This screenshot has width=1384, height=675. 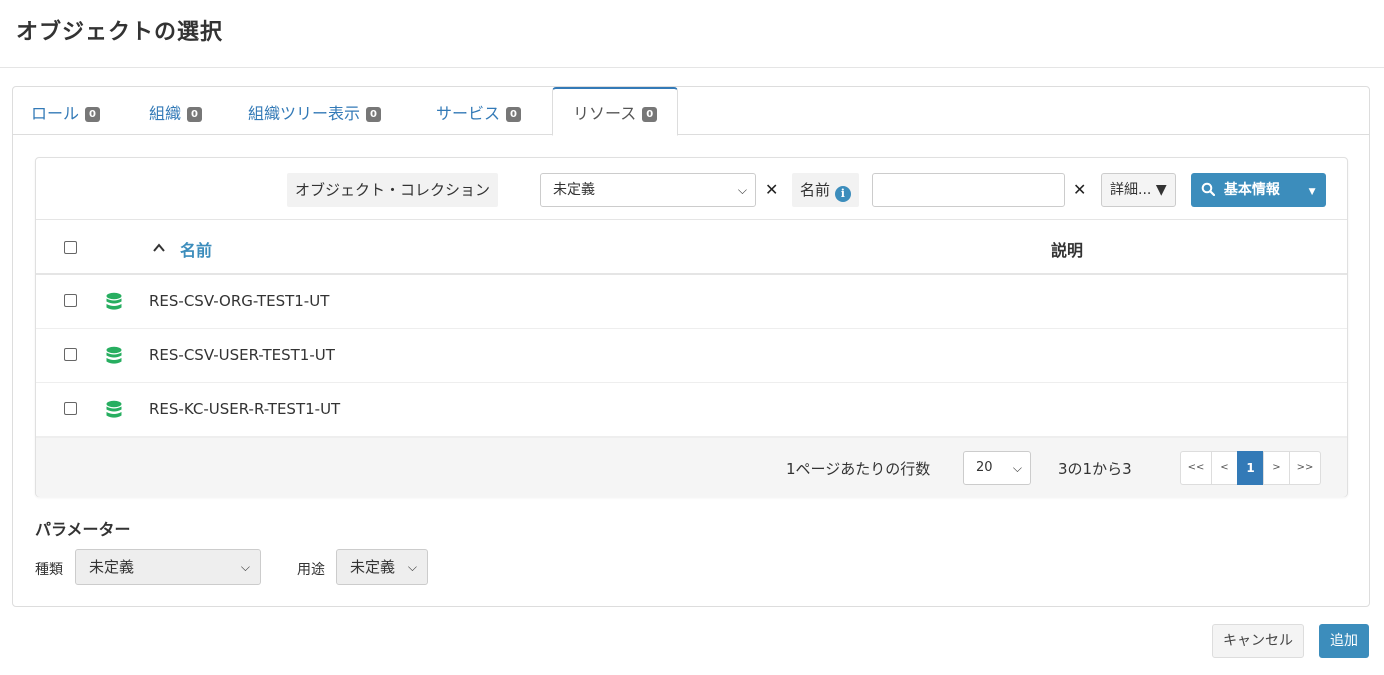 What do you see at coordinates (648, 190) in the screenshot?
I see `collection-select: 未定義 ⌵` at bounding box center [648, 190].